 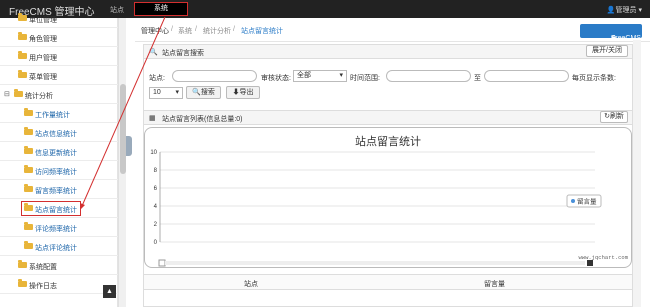 What do you see at coordinates (152, 118) in the screenshot?
I see `grid-icon: ▦` at bounding box center [152, 118].